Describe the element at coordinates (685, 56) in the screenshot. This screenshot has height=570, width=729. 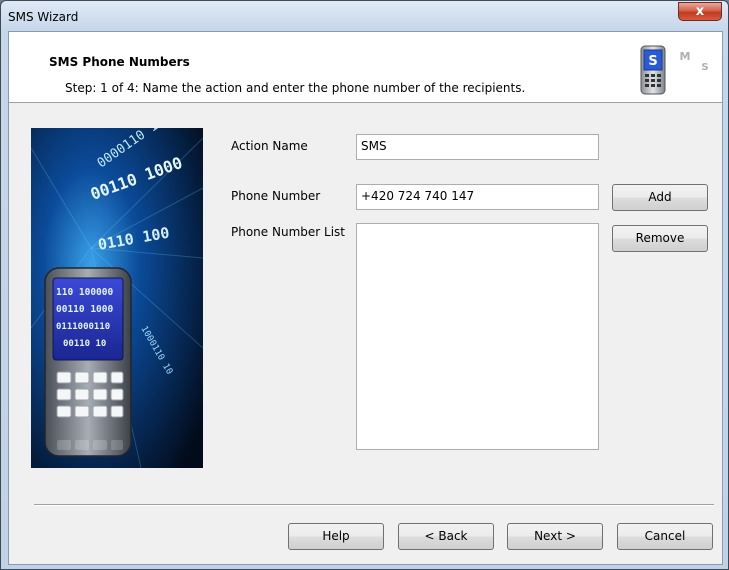
I see `logo-letter-m: M` at that location.